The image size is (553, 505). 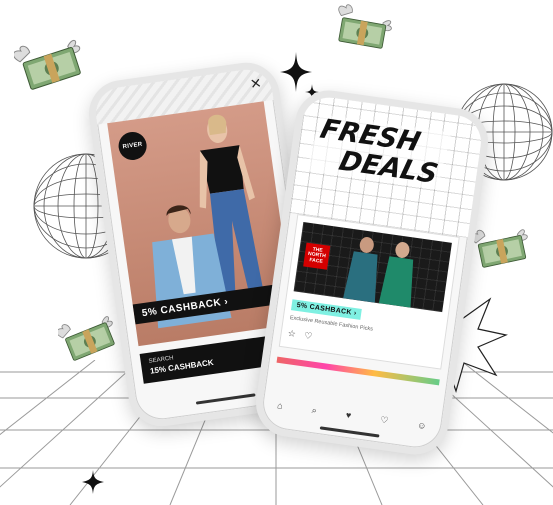 I want to click on model-figure, so click(x=378, y=272).